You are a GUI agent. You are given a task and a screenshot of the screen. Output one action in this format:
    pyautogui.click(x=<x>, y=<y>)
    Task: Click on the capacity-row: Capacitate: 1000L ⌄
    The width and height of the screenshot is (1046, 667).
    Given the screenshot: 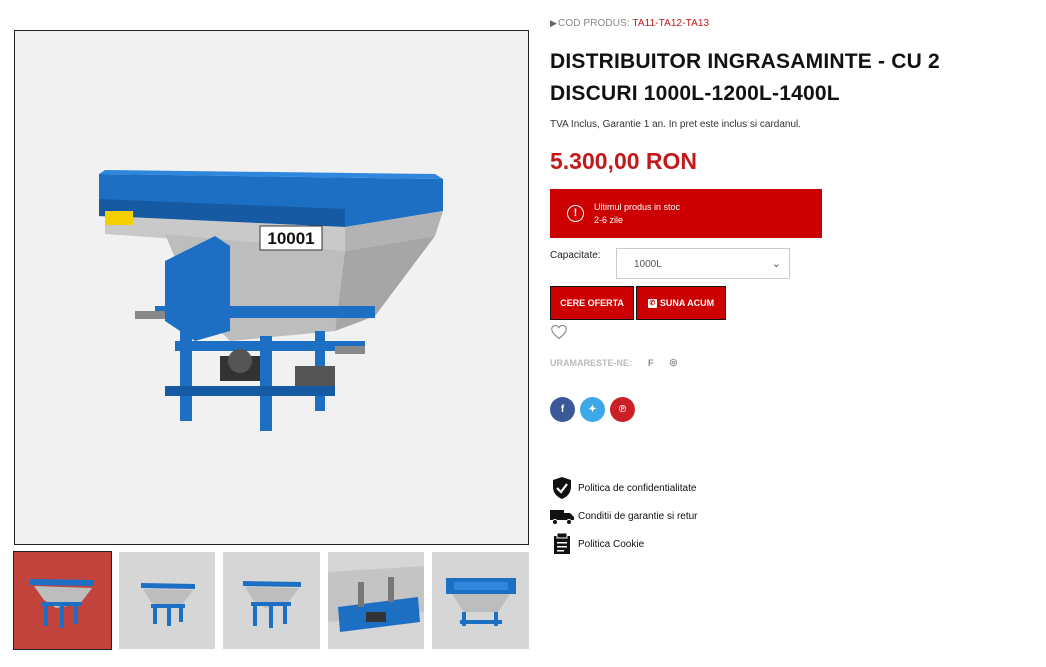 What is the action you would take?
    pyautogui.click(x=790, y=264)
    